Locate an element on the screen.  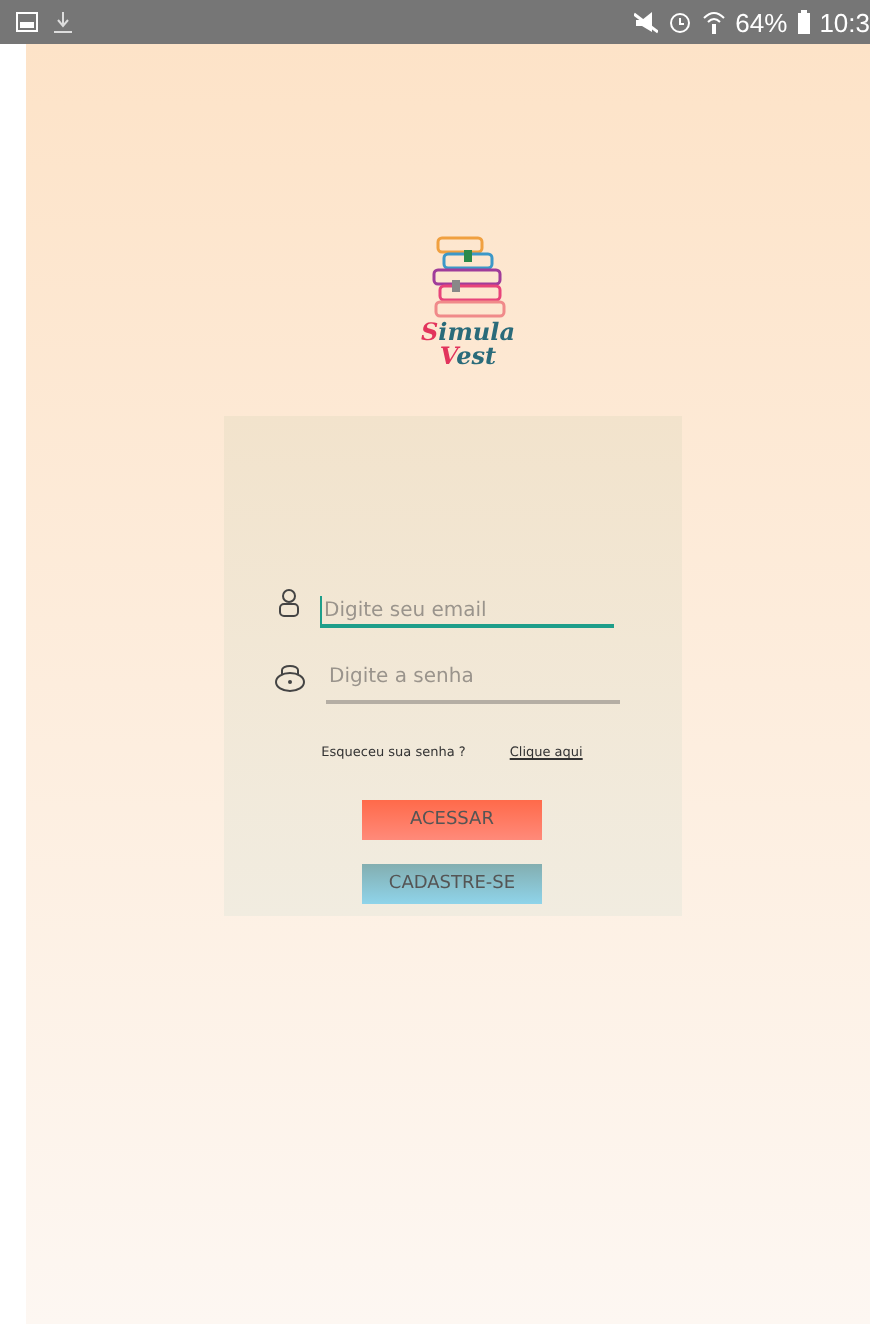
wifi-icon is located at coordinates (713, 22).